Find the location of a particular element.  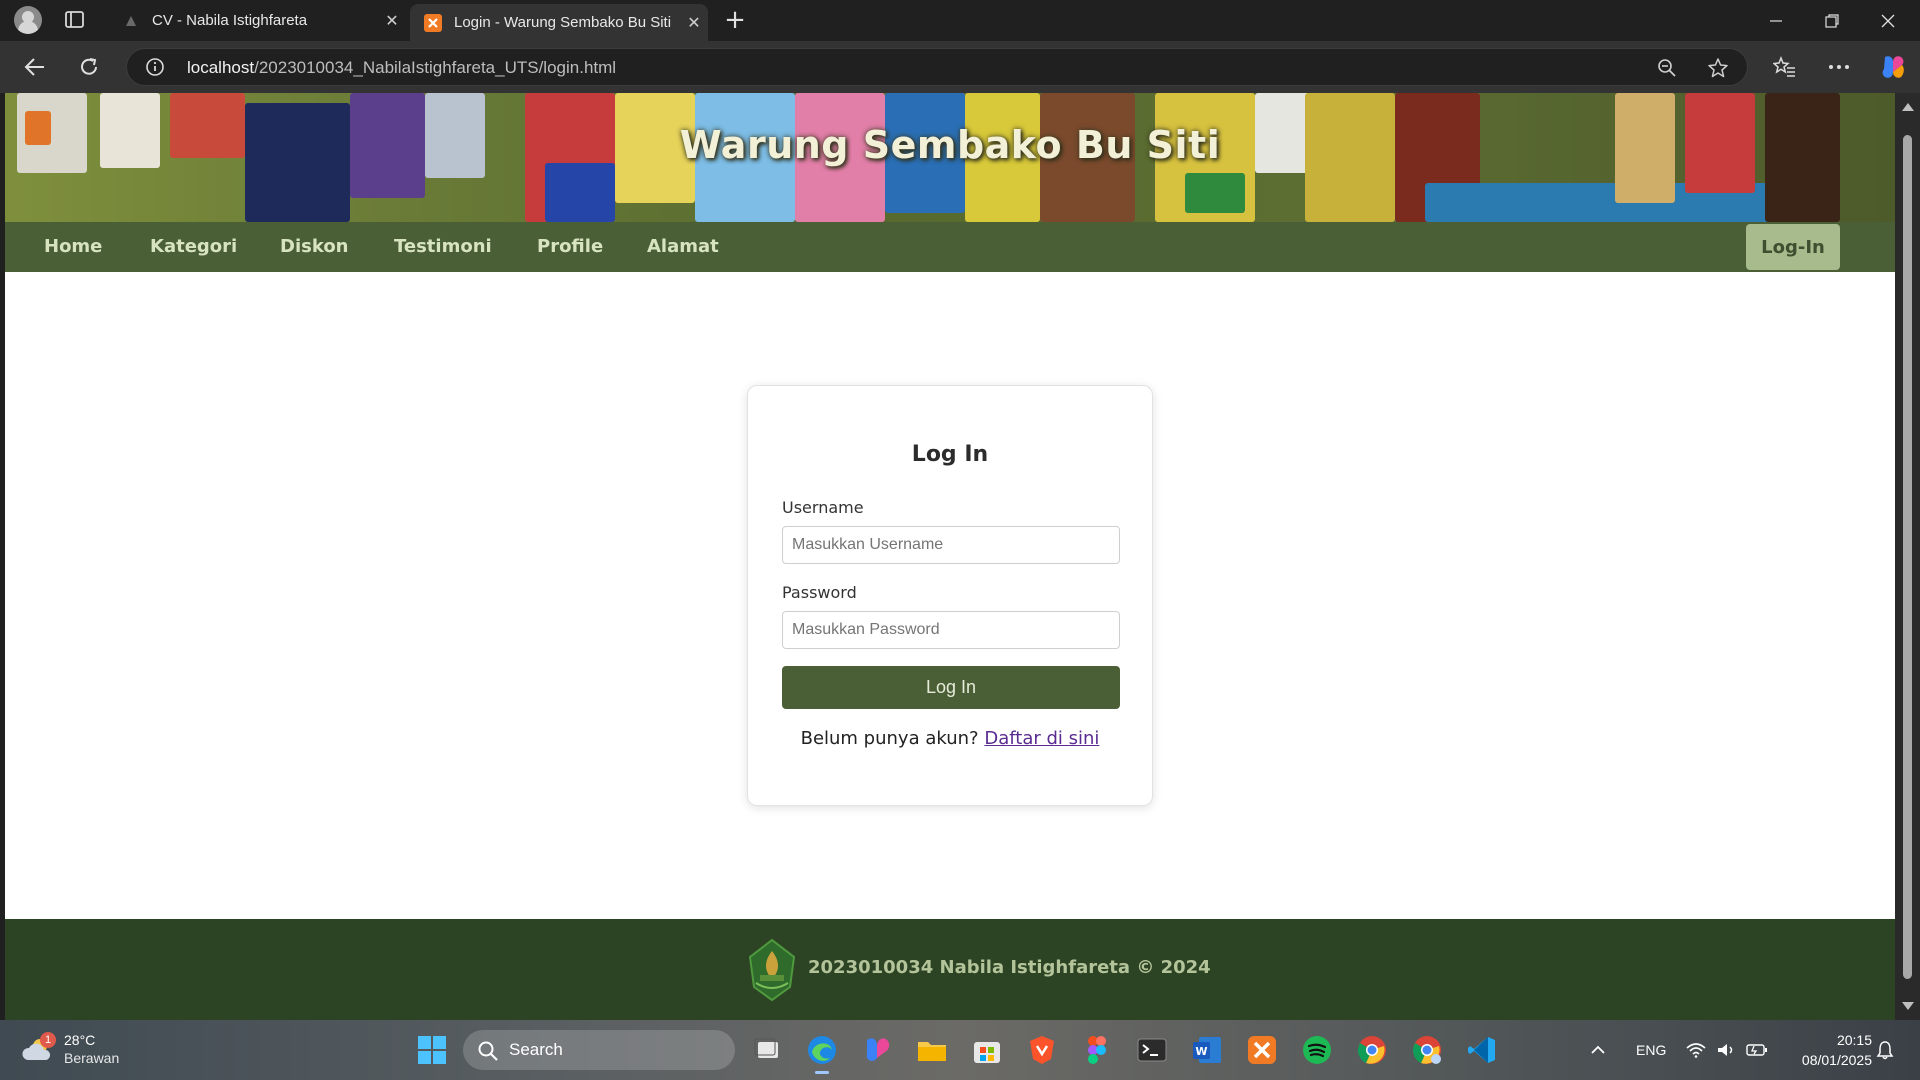

windows-start-icon is located at coordinates (432, 1050).